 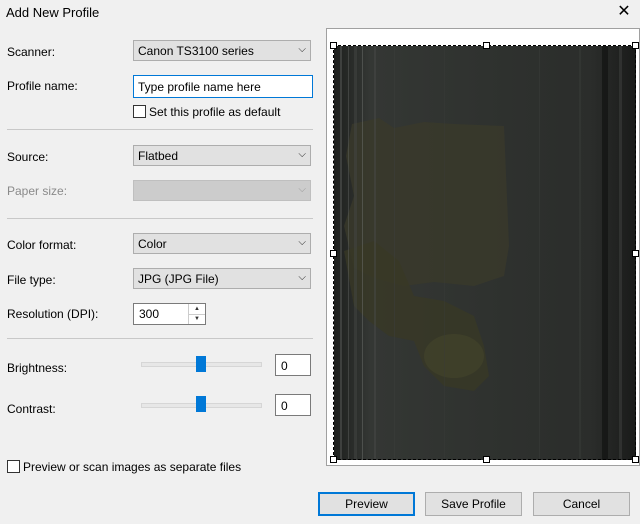 I want to click on paper-size-select: ⌵, so click(x=222, y=190).